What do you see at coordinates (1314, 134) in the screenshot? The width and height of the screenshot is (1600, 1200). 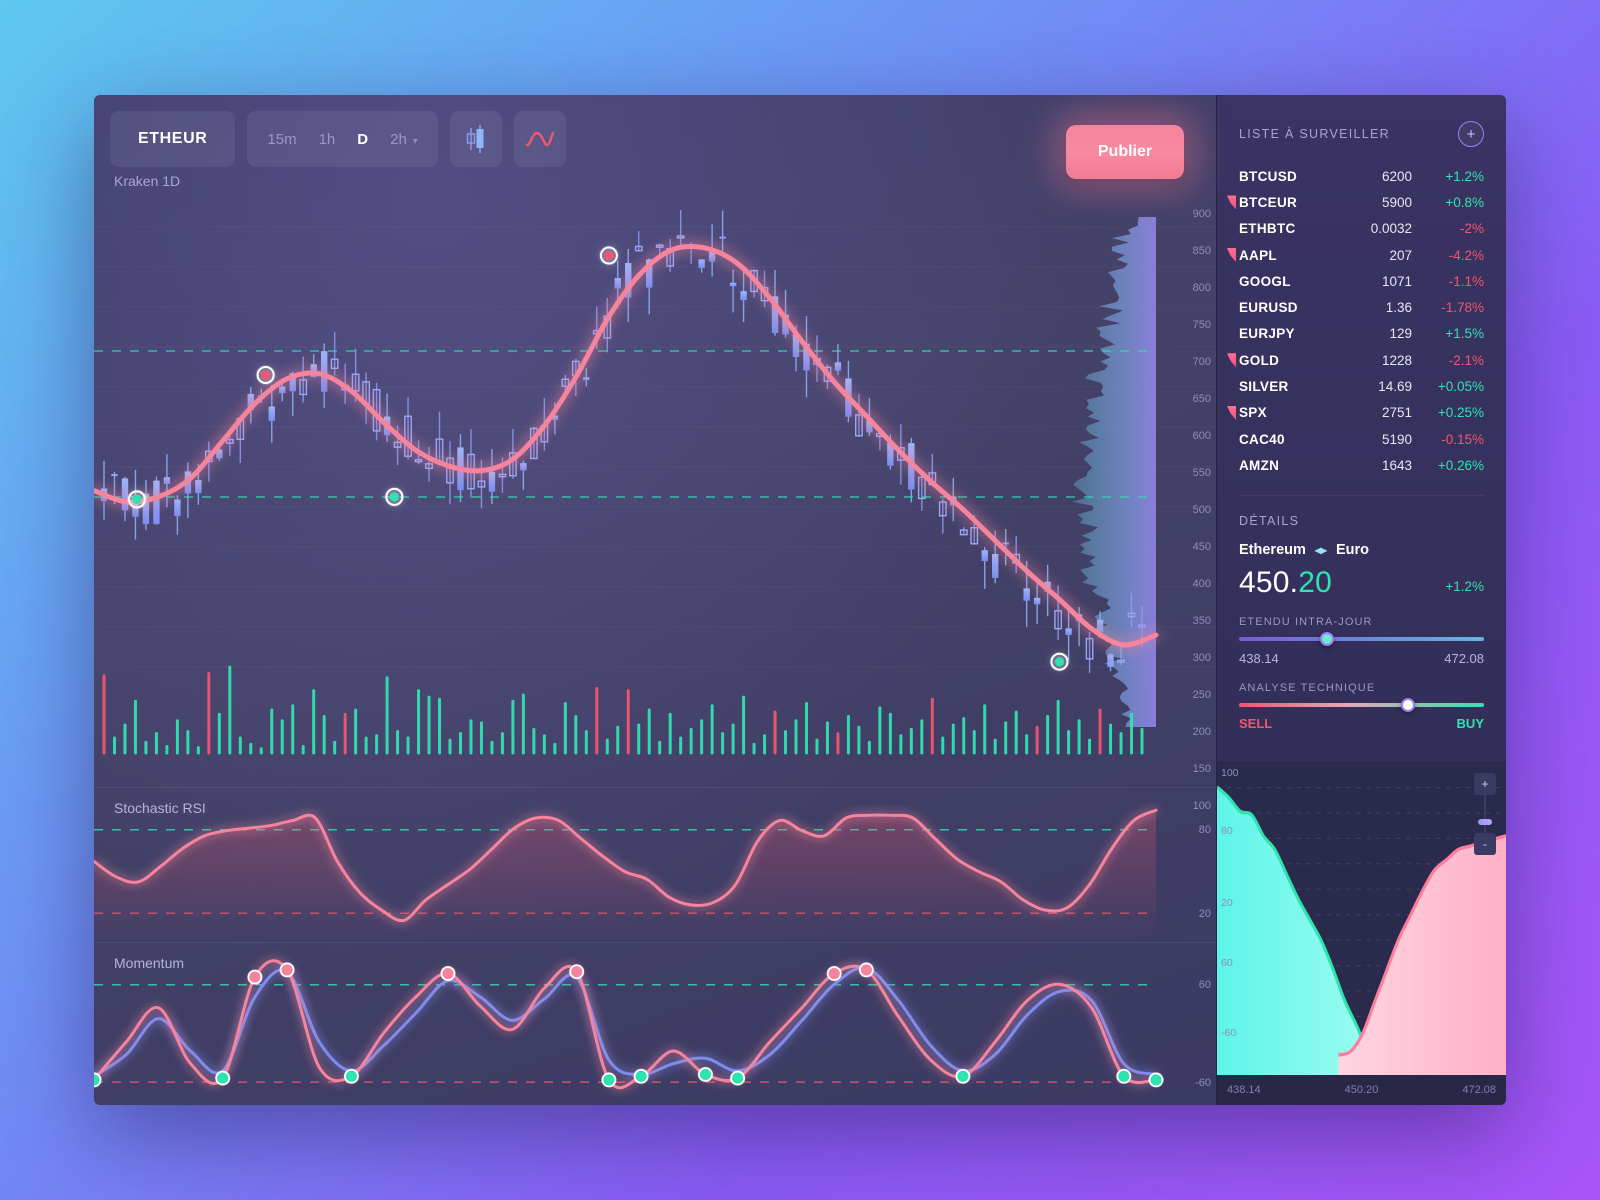 I see `watchlist-title: LISTE À SURVEILLER` at bounding box center [1314, 134].